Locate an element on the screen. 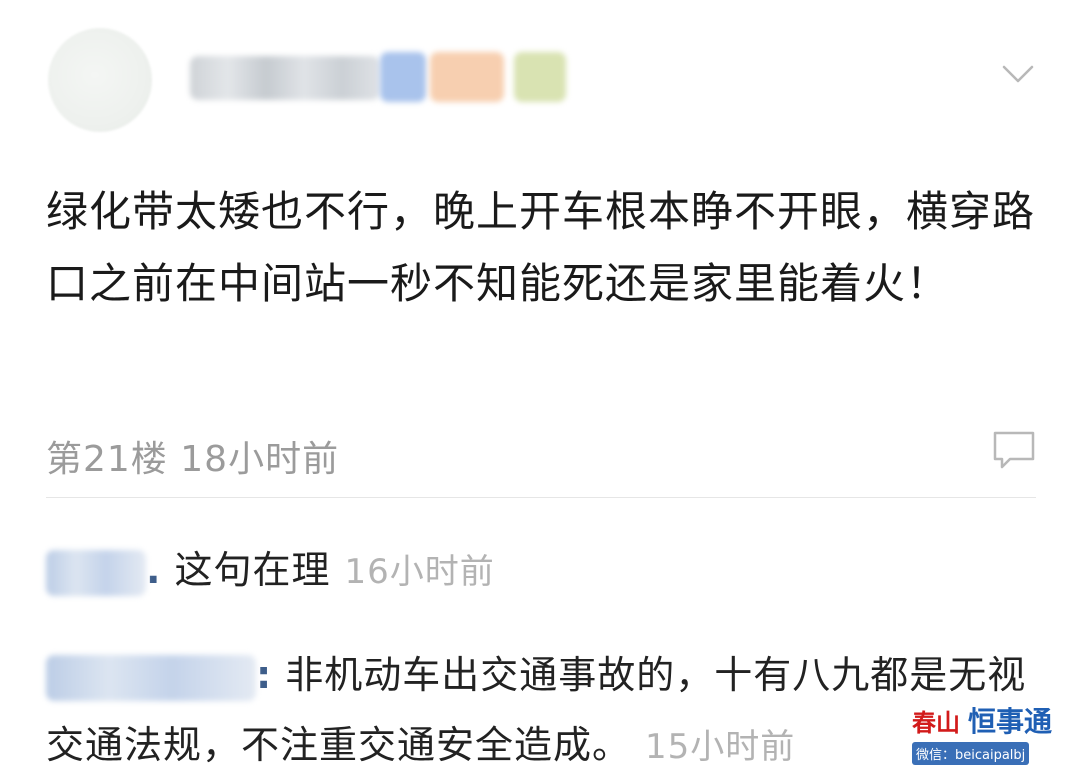 The image size is (1080, 782). reply-time: 16小时前 is located at coordinates (419, 572).